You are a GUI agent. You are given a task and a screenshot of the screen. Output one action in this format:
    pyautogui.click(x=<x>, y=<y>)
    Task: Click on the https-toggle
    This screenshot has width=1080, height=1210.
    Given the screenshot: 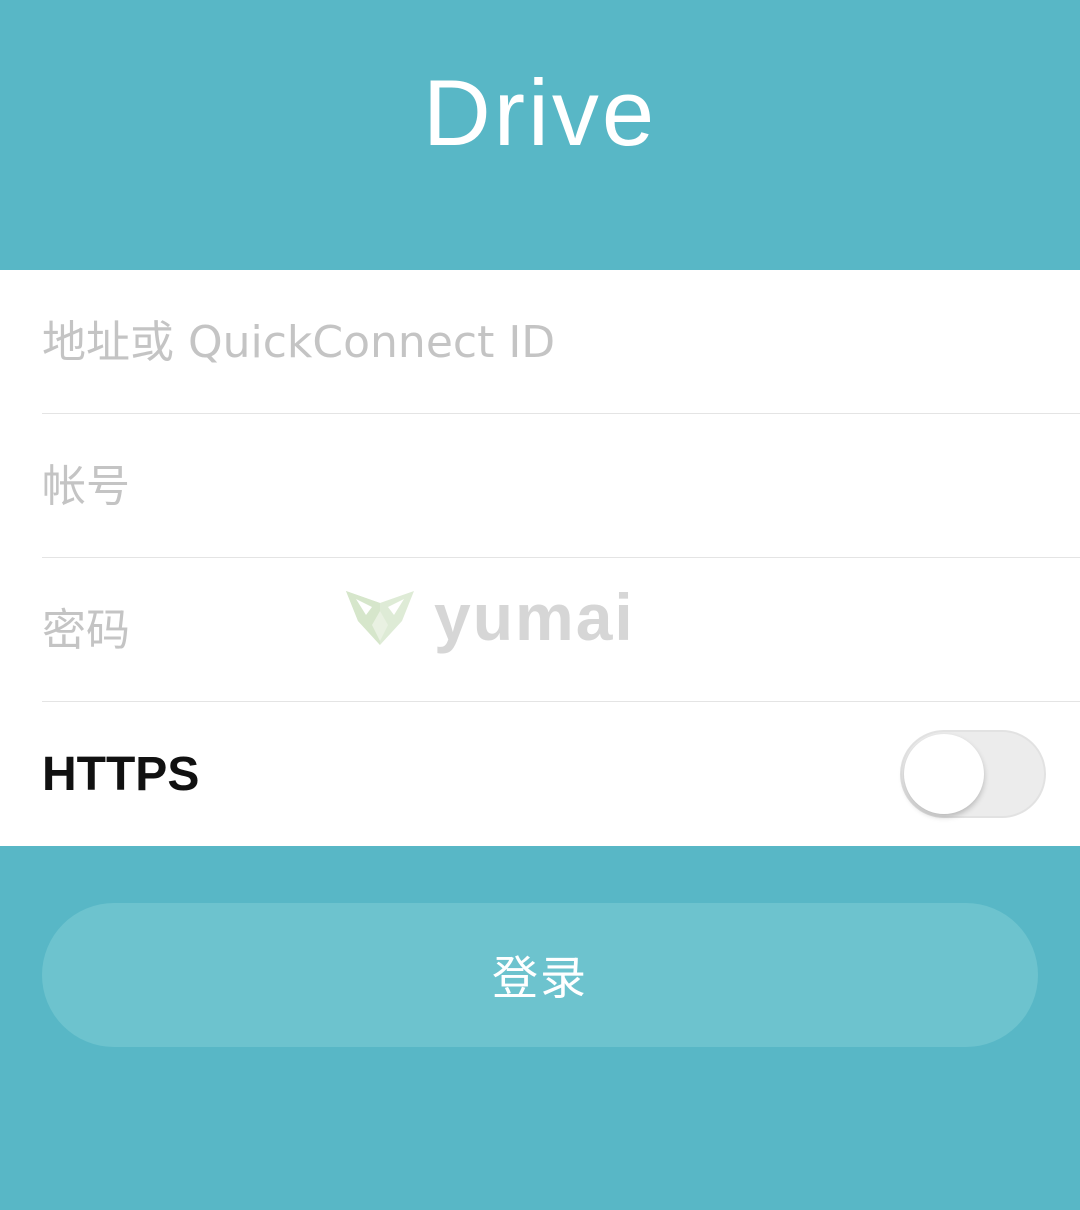 What is the action you would take?
    pyautogui.click(x=973, y=774)
    